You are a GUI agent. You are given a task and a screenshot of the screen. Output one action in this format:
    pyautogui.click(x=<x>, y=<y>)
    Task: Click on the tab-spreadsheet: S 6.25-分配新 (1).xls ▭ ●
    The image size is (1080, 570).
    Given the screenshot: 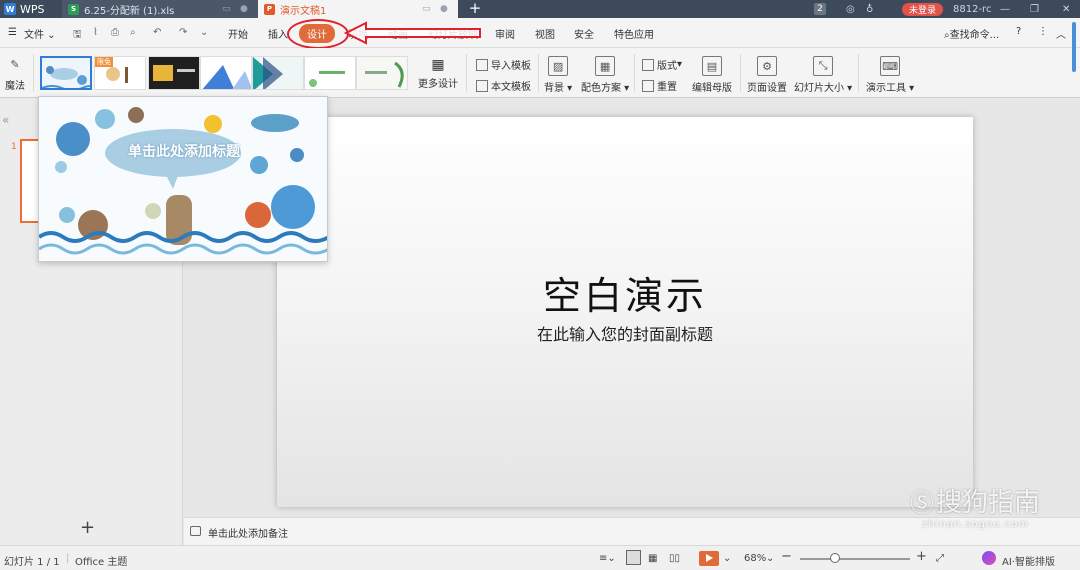 What is the action you would take?
    pyautogui.click(x=160, y=9)
    